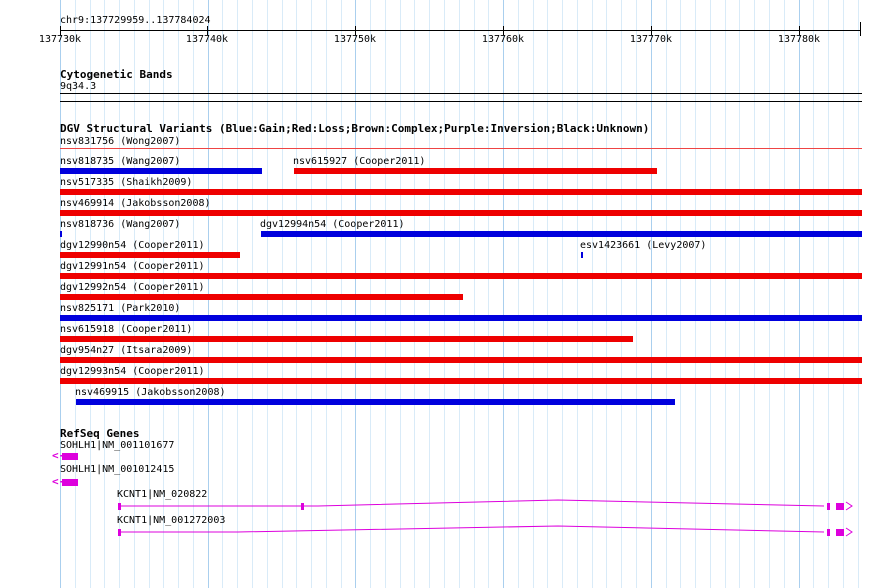 The height and width of the screenshot is (588, 890). I want to click on variant-label: dgv954n27 (Itsara2009), so click(126, 351).